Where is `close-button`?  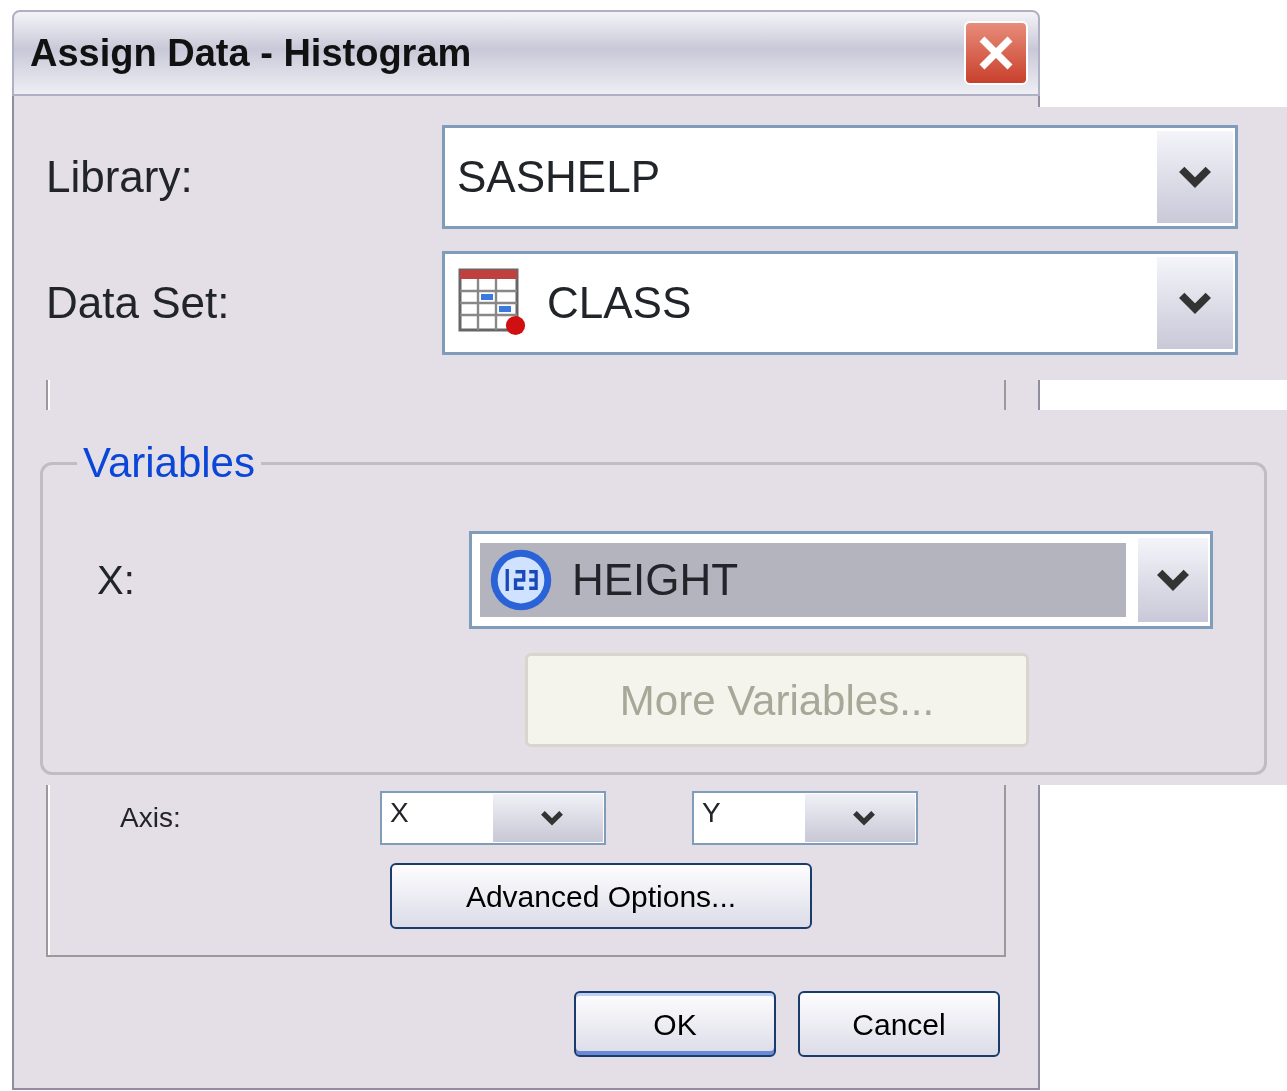
close-button is located at coordinates (996, 53).